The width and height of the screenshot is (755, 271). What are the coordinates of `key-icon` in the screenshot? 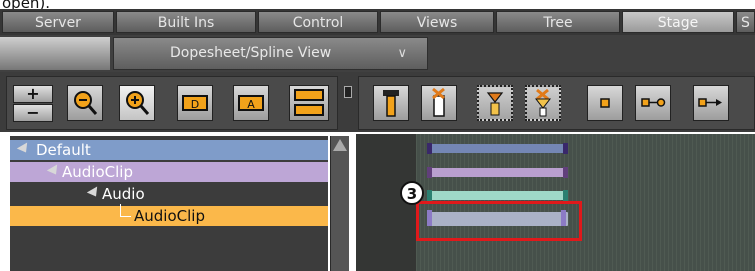 It's located at (391, 103).